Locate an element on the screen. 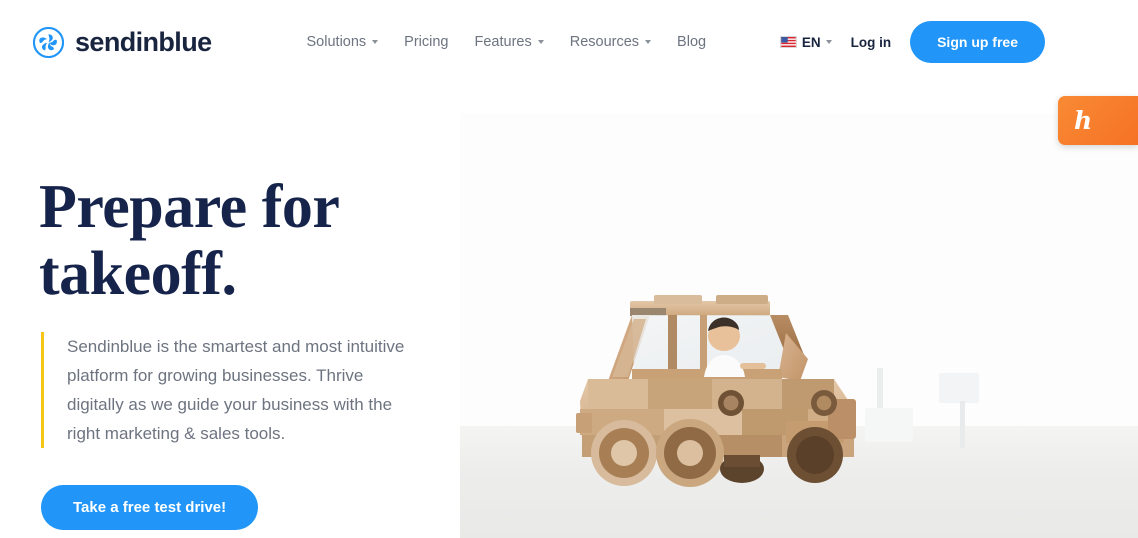 The width and height of the screenshot is (1138, 538). test-drive-cta-button: Take a free test drive! is located at coordinates (150, 507).